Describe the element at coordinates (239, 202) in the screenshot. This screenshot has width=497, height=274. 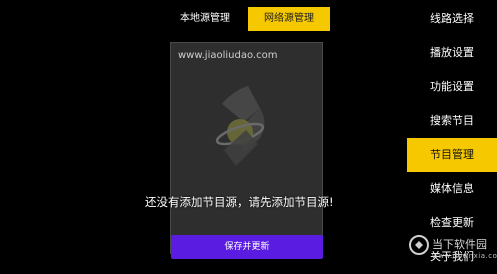
I see `empty-source-message: 还没有添加节目源，请先添加节目源!` at that location.